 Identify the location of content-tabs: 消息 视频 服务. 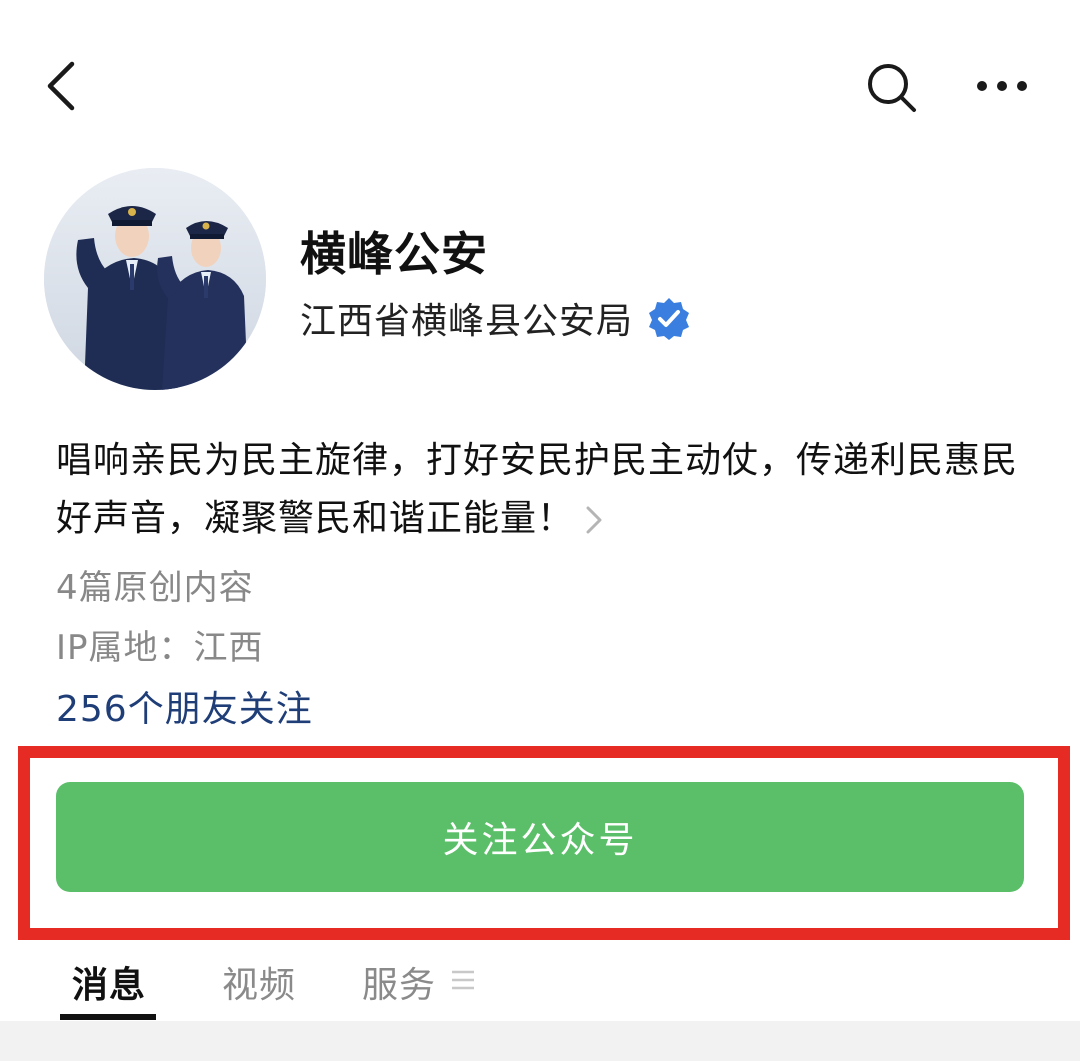
(540, 985).